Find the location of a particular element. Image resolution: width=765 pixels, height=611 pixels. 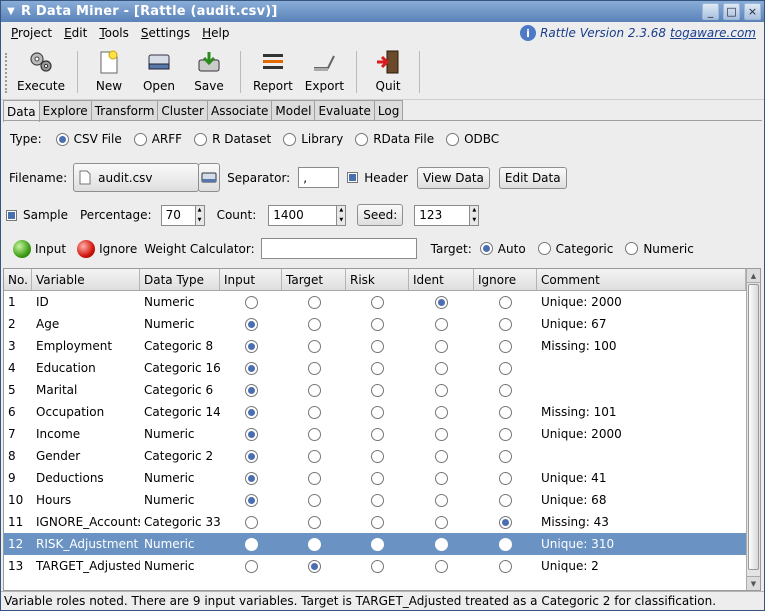

view-data-button: View Data is located at coordinates (453, 177).